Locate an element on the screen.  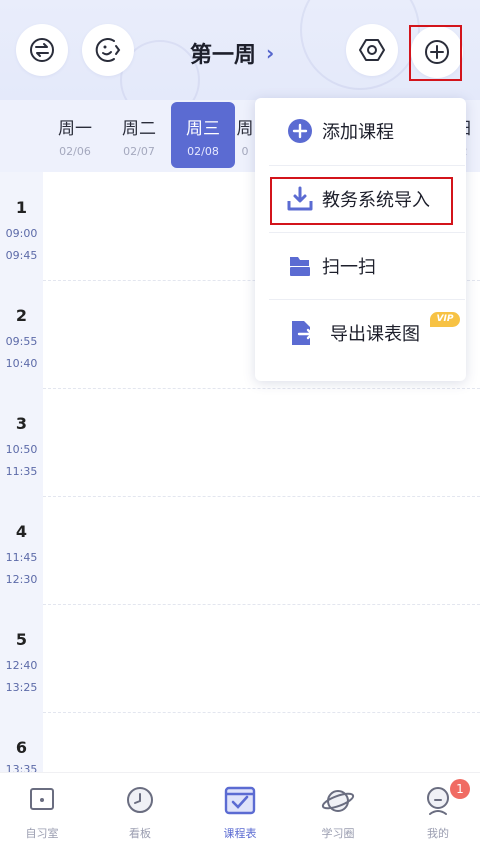
menu-label: 导出课表图 is located at coordinates (375, 334).